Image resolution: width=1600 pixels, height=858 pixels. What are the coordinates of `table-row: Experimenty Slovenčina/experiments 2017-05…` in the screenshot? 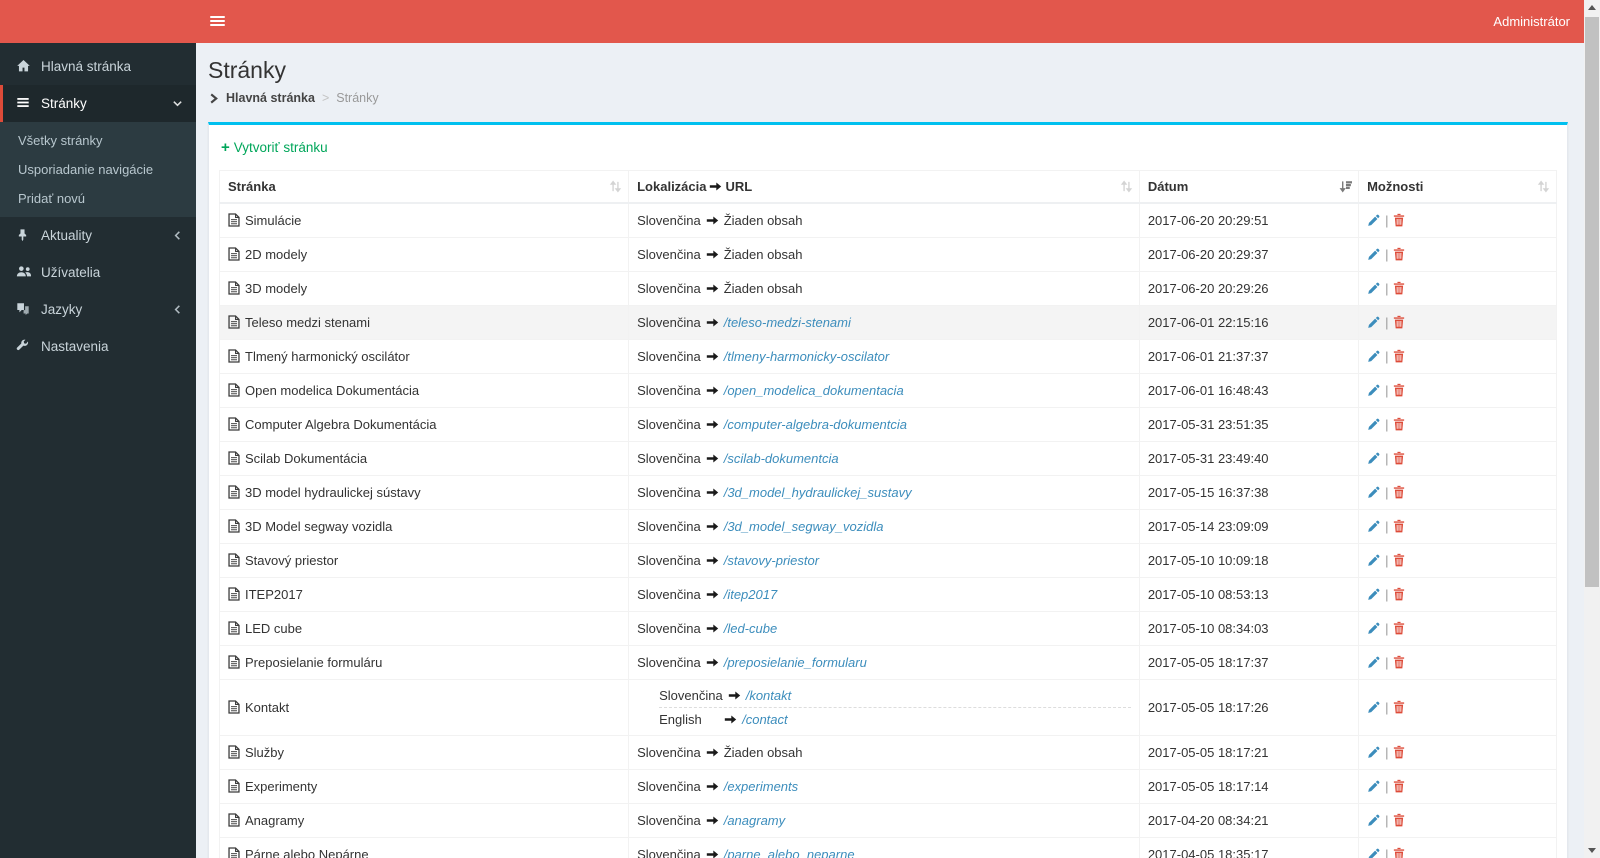 It's located at (887, 786).